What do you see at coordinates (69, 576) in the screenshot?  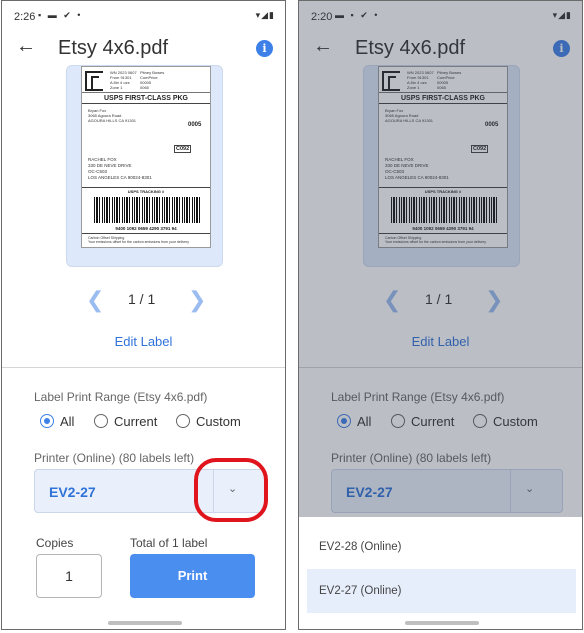 I see `copies-input: 1` at bounding box center [69, 576].